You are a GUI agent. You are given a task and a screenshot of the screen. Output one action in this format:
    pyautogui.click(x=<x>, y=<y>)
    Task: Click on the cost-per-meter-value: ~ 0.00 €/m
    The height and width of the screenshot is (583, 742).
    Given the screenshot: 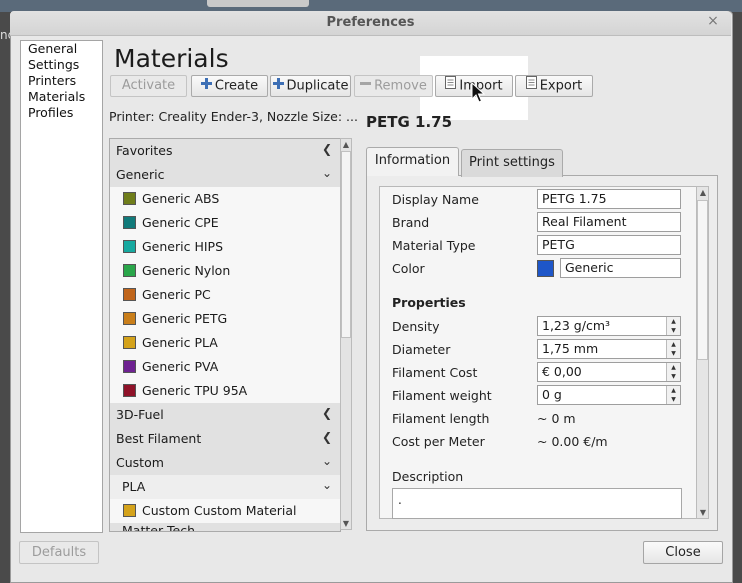 What is the action you would take?
    pyautogui.click(x=572, y=441)
    